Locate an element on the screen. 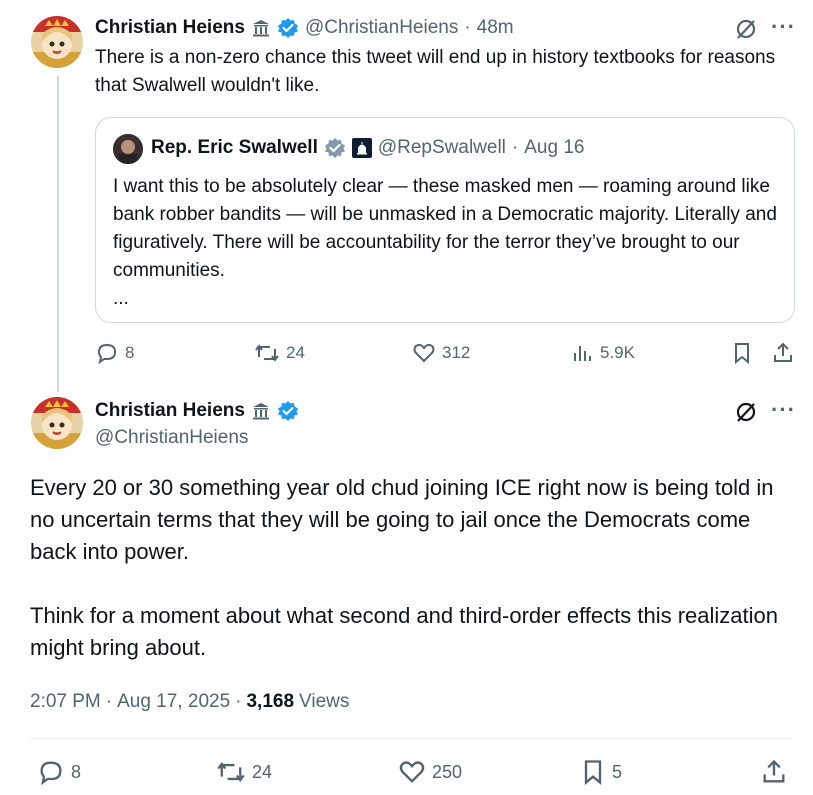 The height and width of the screenshot is (795, 813). like-count: 250 is located at coordinates (447, 771).